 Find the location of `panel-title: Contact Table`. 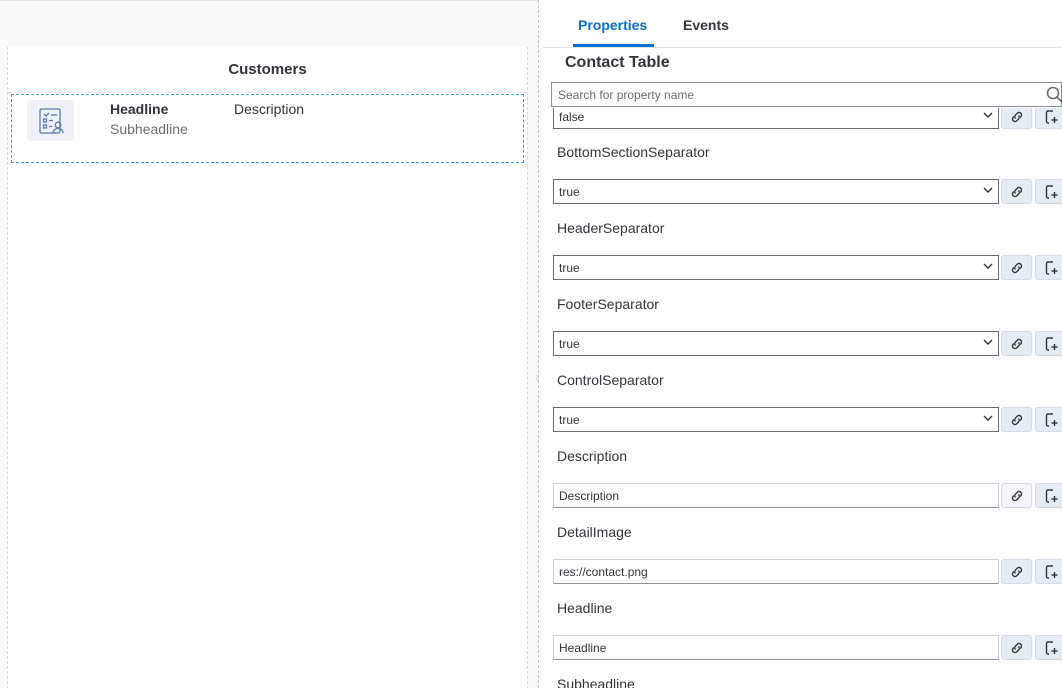

panel-title: Contact Table is located at coordinates (617, 62).